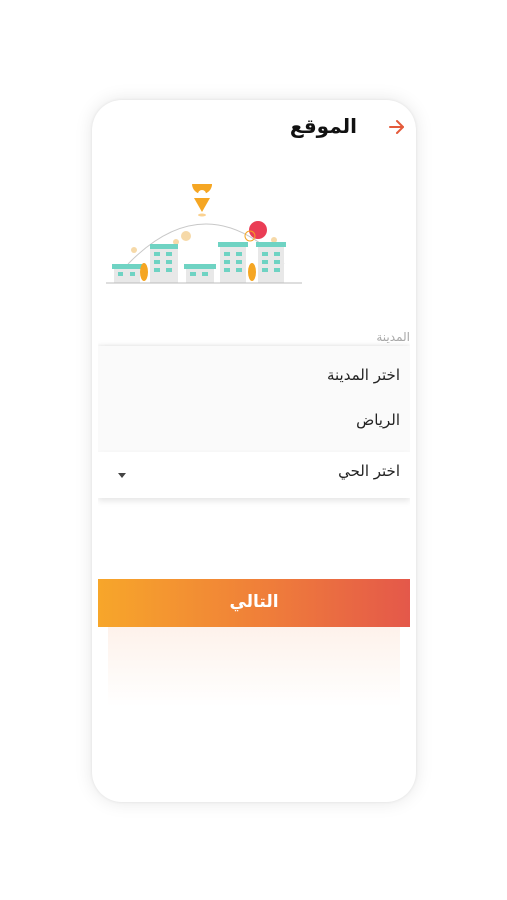 This screenshot has height=900, width=507. What do you see at coordinates (254, 603) in the screenshot?
I see `next-button: التالي` at bounding box center [254, 603].